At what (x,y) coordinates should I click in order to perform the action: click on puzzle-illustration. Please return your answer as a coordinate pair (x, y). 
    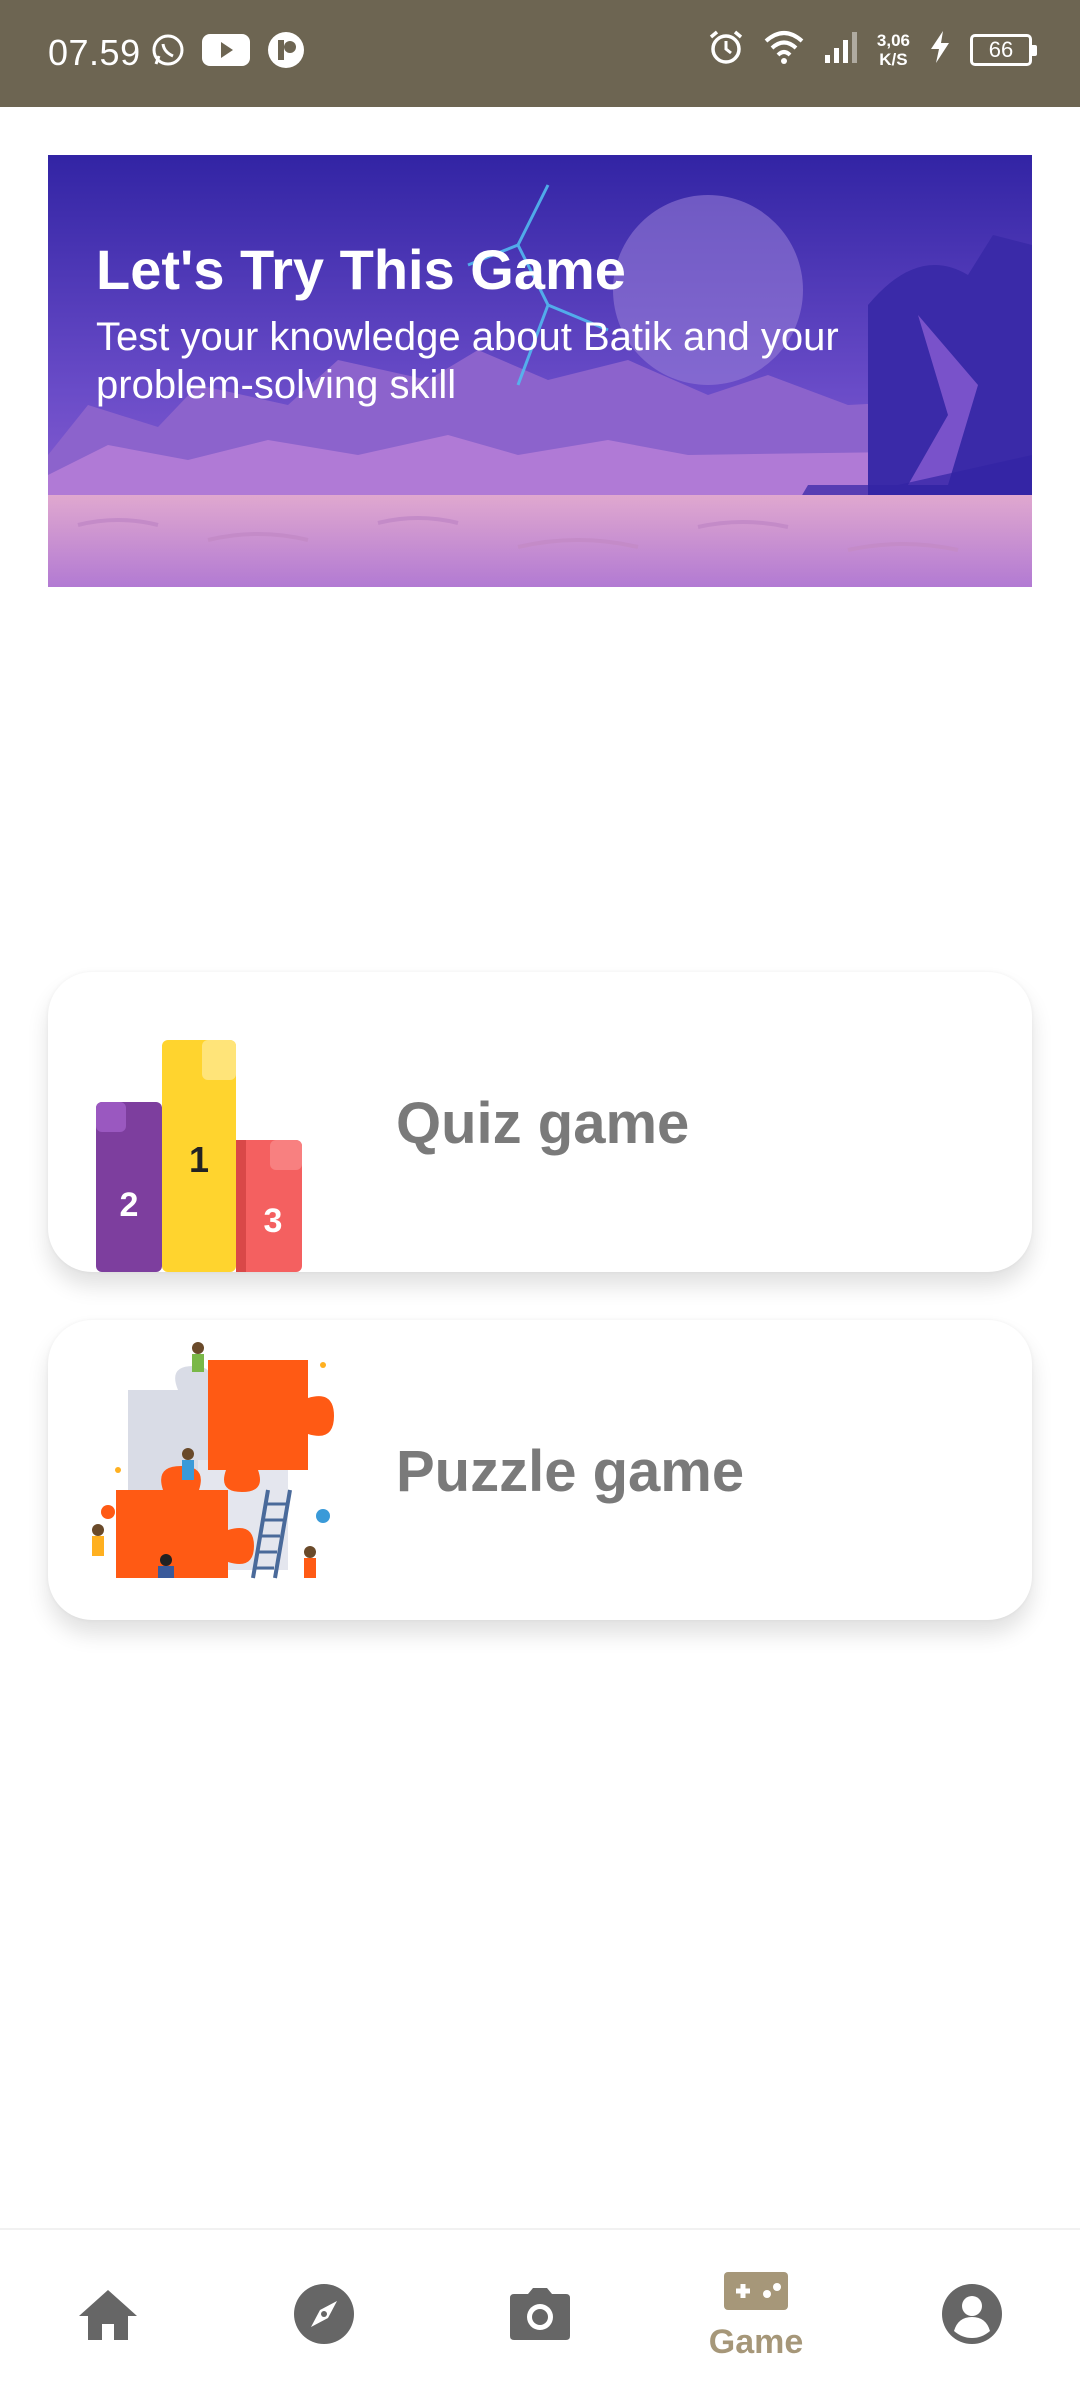
    Looking at the image, I should click on (213, 1460).